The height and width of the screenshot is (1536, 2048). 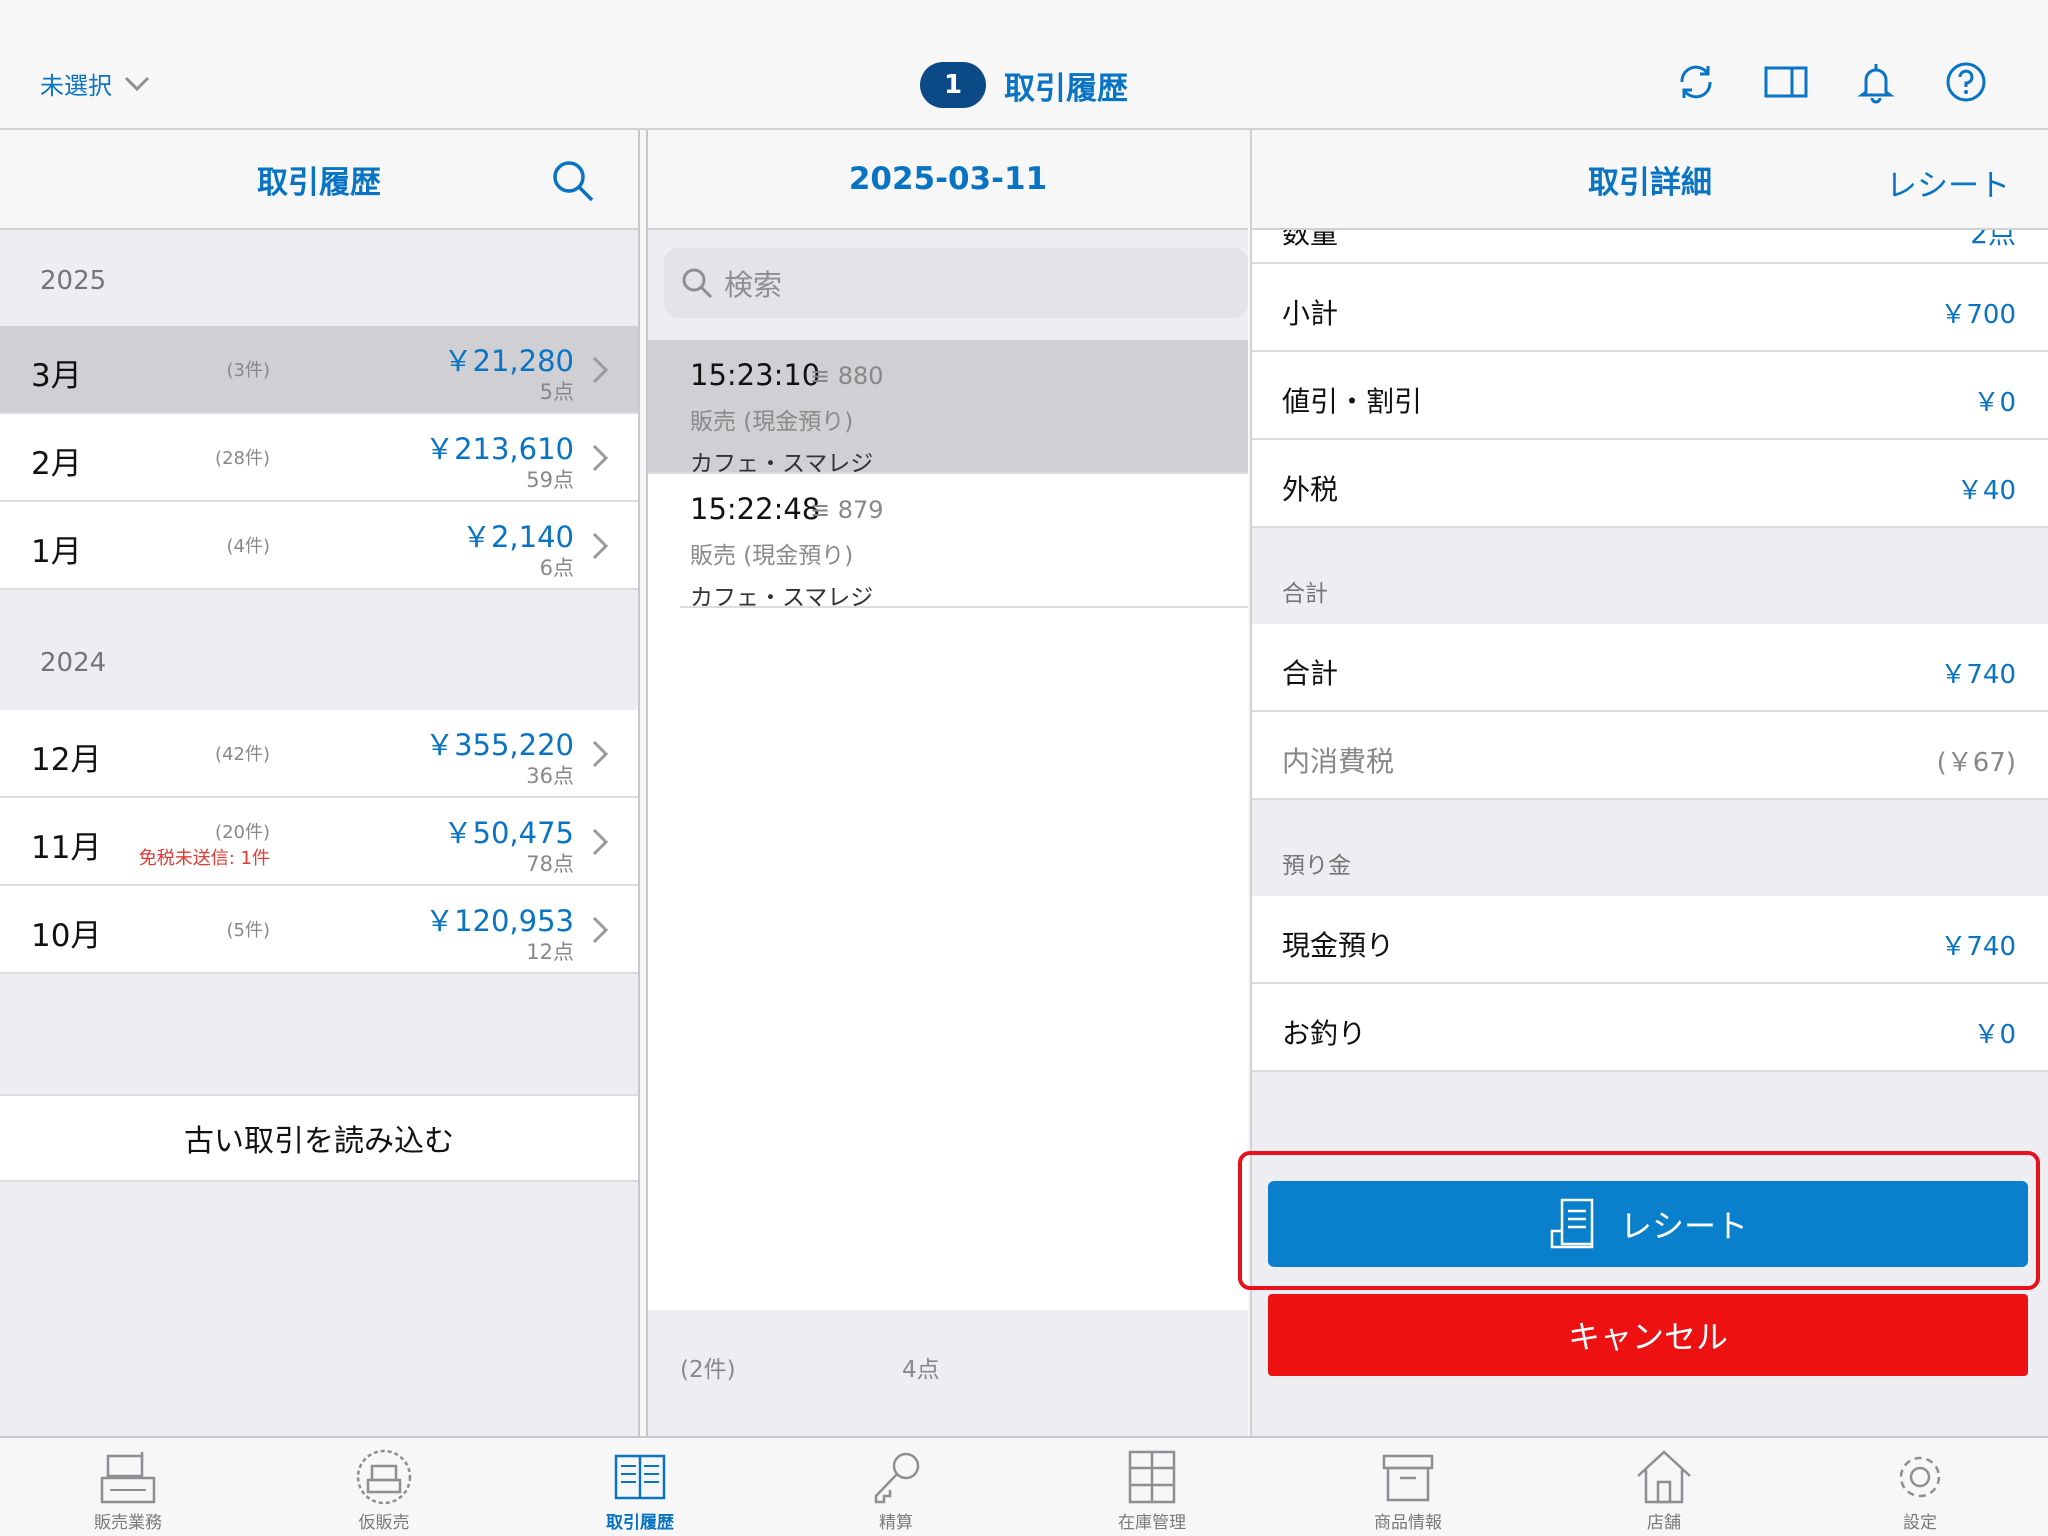 What do you see at coordinates (1994, 1035) in the screenshot?
I see `change-value: ￥0` at bounding box center [1994, 1035].